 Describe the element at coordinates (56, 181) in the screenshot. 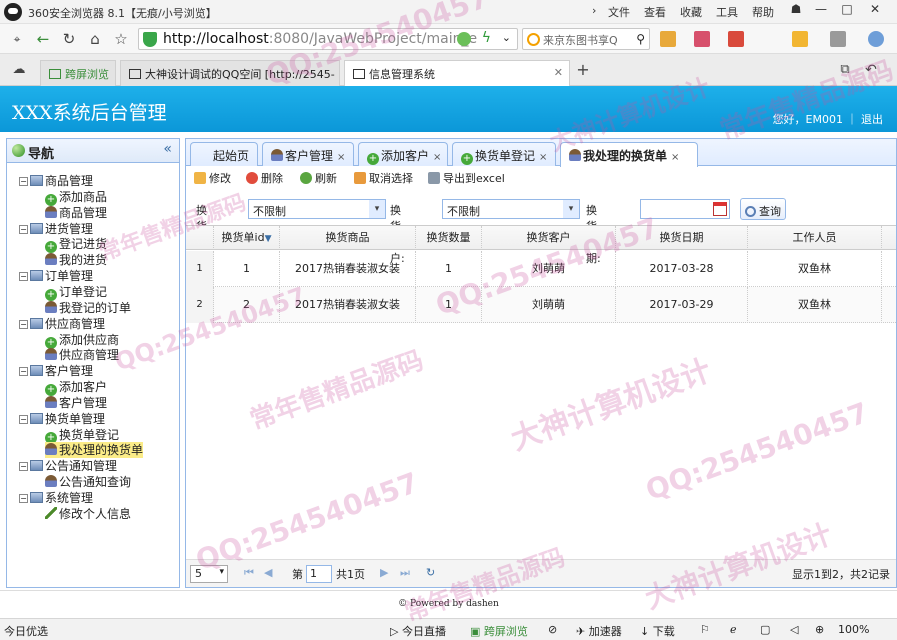

I see `nav-group: − 商品管理` at that location.